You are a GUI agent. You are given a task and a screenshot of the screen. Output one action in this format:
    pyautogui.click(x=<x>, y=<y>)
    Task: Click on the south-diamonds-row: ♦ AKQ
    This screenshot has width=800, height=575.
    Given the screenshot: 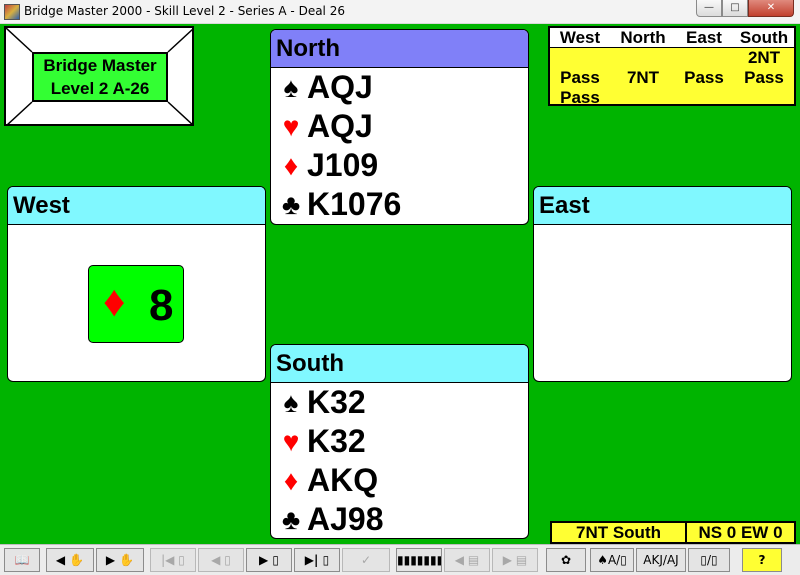 What is the action you would take?
    pyautogui.click(x=399, y=480)
    